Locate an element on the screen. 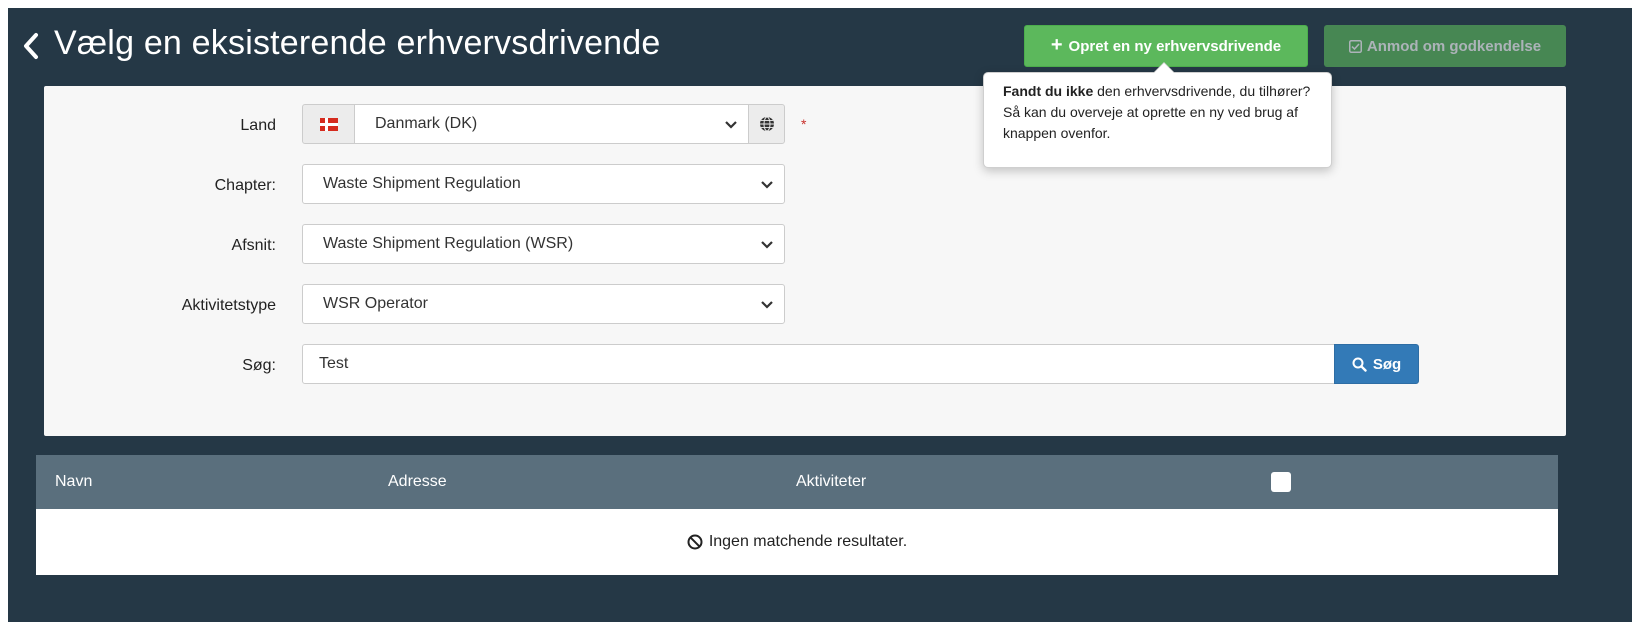 Image resolution: width=1632 pixels, height=622 pixels. back-icon is located at coordinates (31, 46).